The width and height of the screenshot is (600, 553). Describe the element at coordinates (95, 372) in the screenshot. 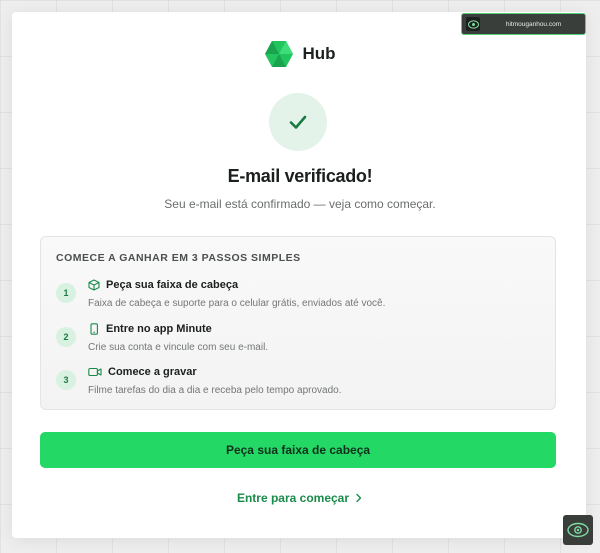

I see `video-icon` at that location.